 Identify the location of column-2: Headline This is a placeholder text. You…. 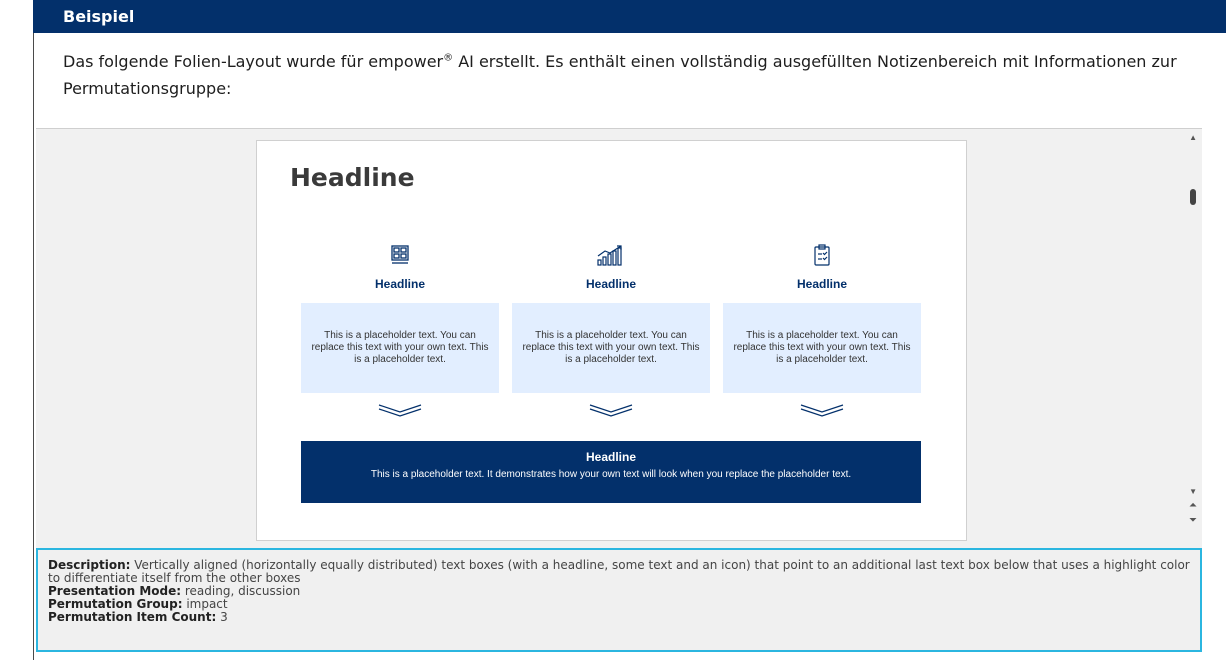
(611, 332).